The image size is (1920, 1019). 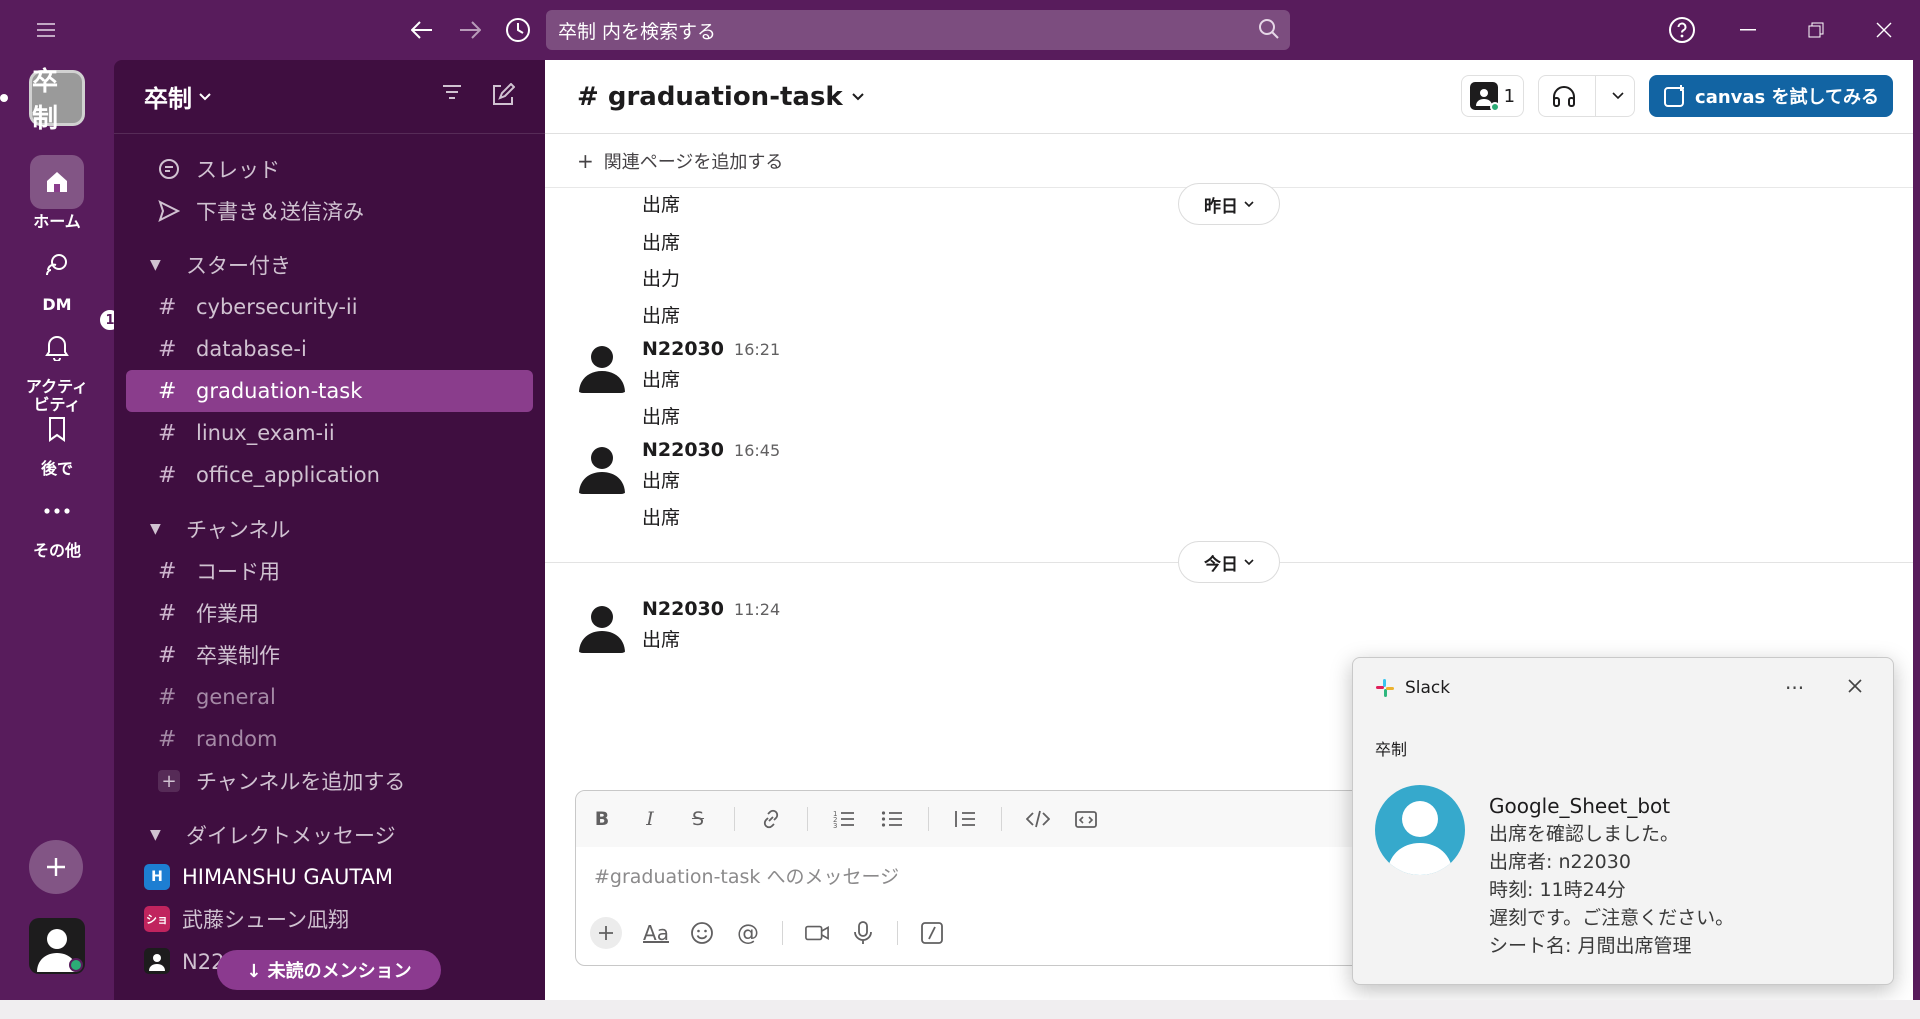 What do you see at coordinates (238, 266) in the screenshot?
I see `section-title: スター付き` at bounding box center [238, 266].